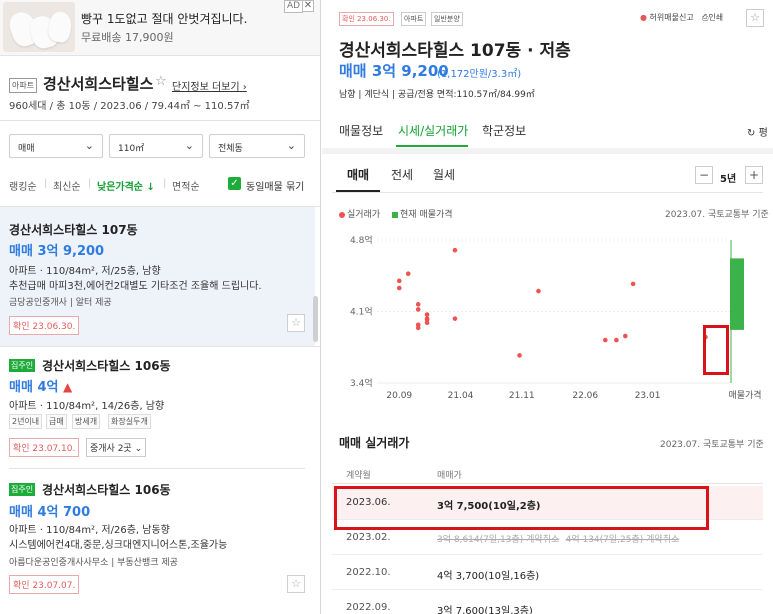  Describe the element at coordinates (126, 185) in the screenshot. I see `sort-lowest-price: 낮은가격순 ↓` at that location.